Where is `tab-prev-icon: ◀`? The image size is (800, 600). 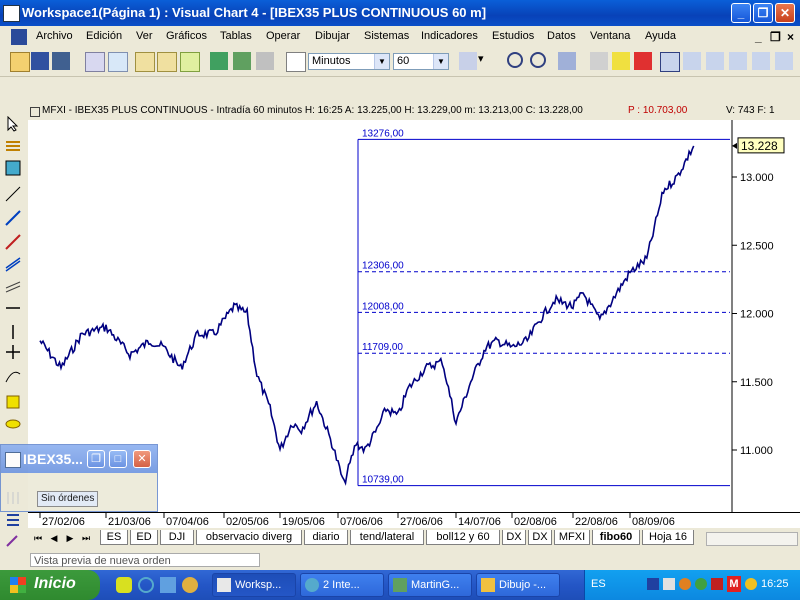
tab-prev-icon: ◀ is located at coordinates (54, 538).